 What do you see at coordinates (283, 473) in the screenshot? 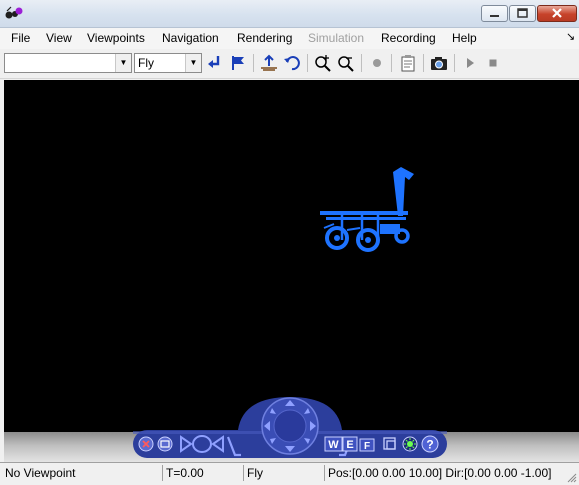
I see `status-navigation-mode: Fly` at bounding box center [283, 473].